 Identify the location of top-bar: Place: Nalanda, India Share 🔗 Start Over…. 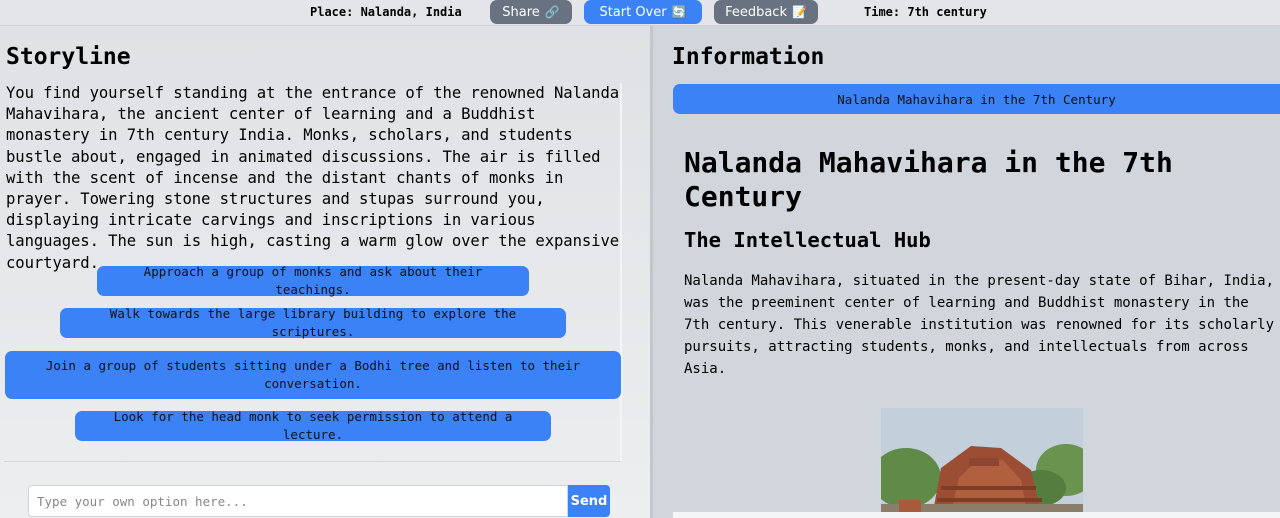
(640, 13).